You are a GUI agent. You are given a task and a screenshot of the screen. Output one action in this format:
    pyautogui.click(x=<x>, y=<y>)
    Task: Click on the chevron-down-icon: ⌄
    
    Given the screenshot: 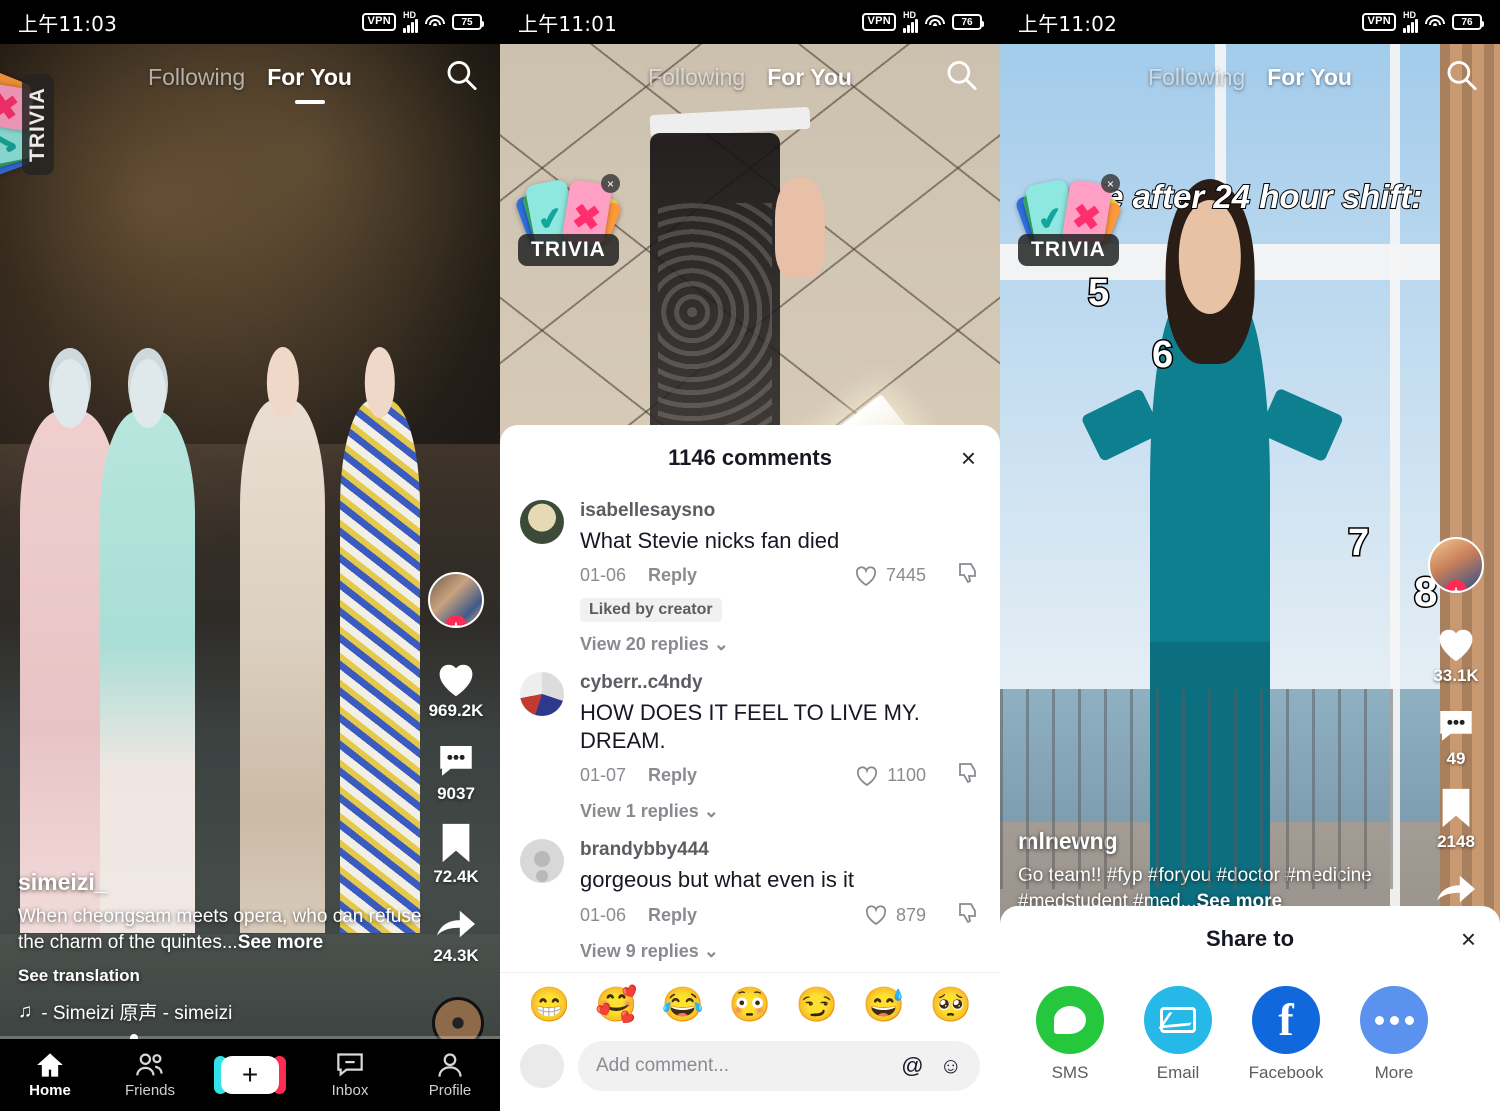 What is the action you would take?
    pyautogui.click(x=711, y=950)
    